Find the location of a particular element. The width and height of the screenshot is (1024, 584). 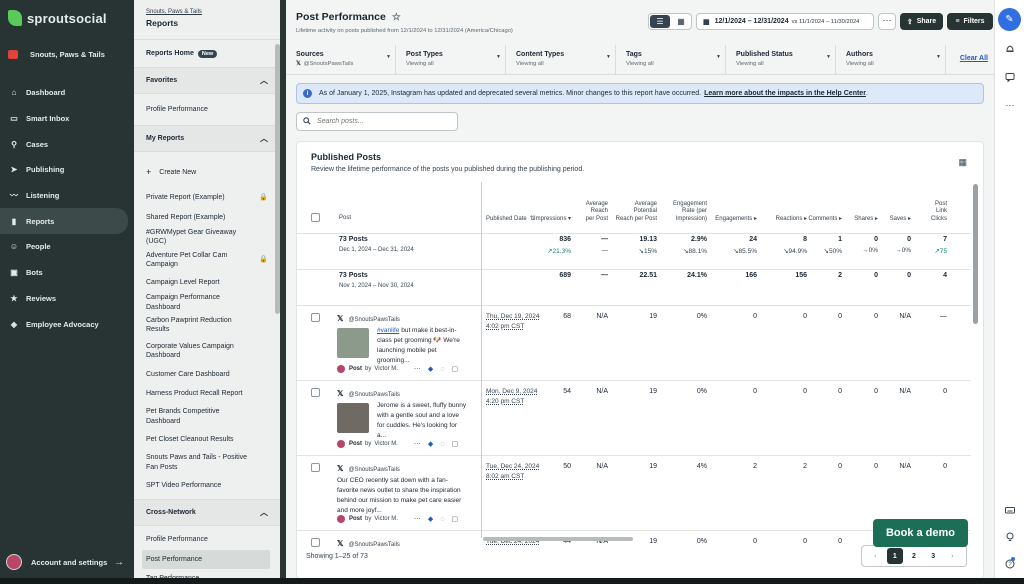

nav-item-dashboard: ⌂ Dashboard is located at coordinates (67, 93).